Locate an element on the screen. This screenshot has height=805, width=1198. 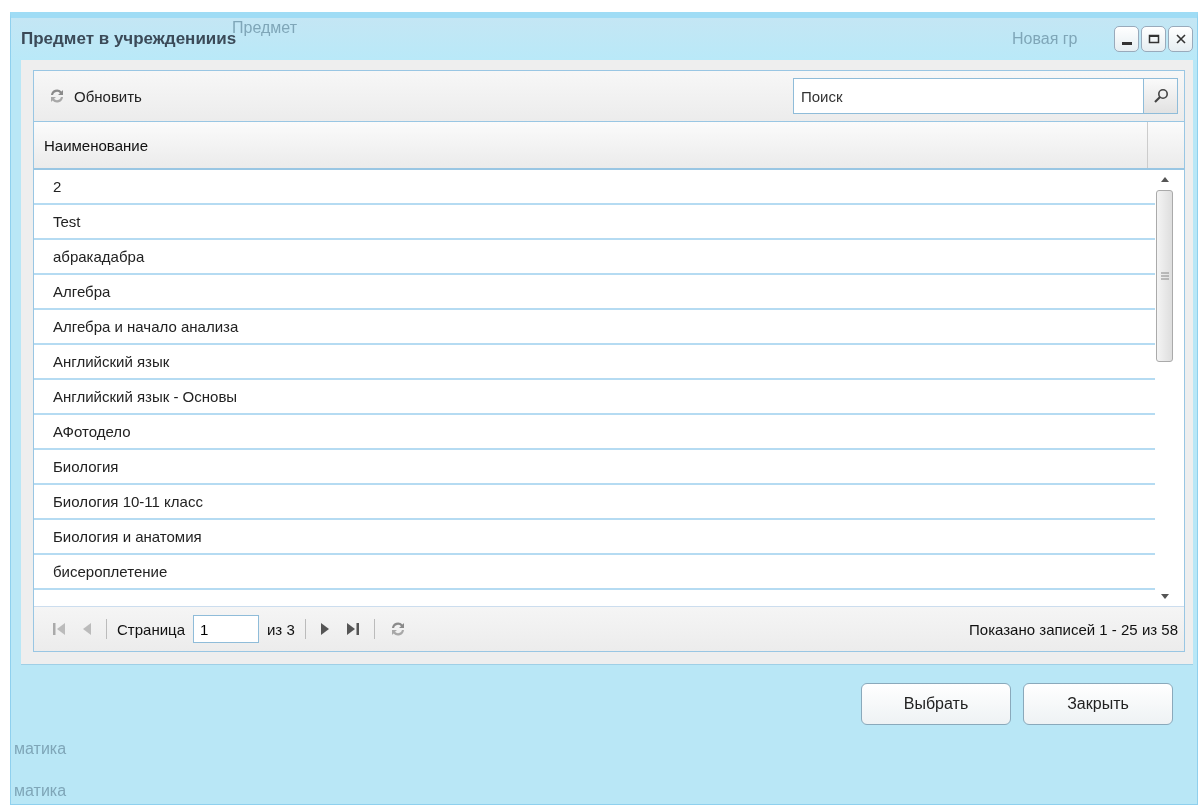
close-icon is located at coordinates (1180, 39).